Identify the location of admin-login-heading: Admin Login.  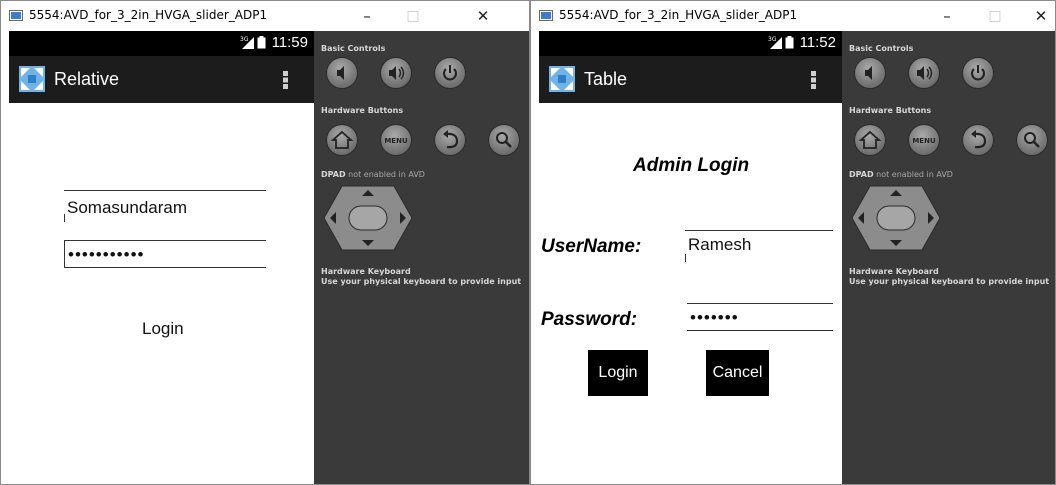
(691, 165).